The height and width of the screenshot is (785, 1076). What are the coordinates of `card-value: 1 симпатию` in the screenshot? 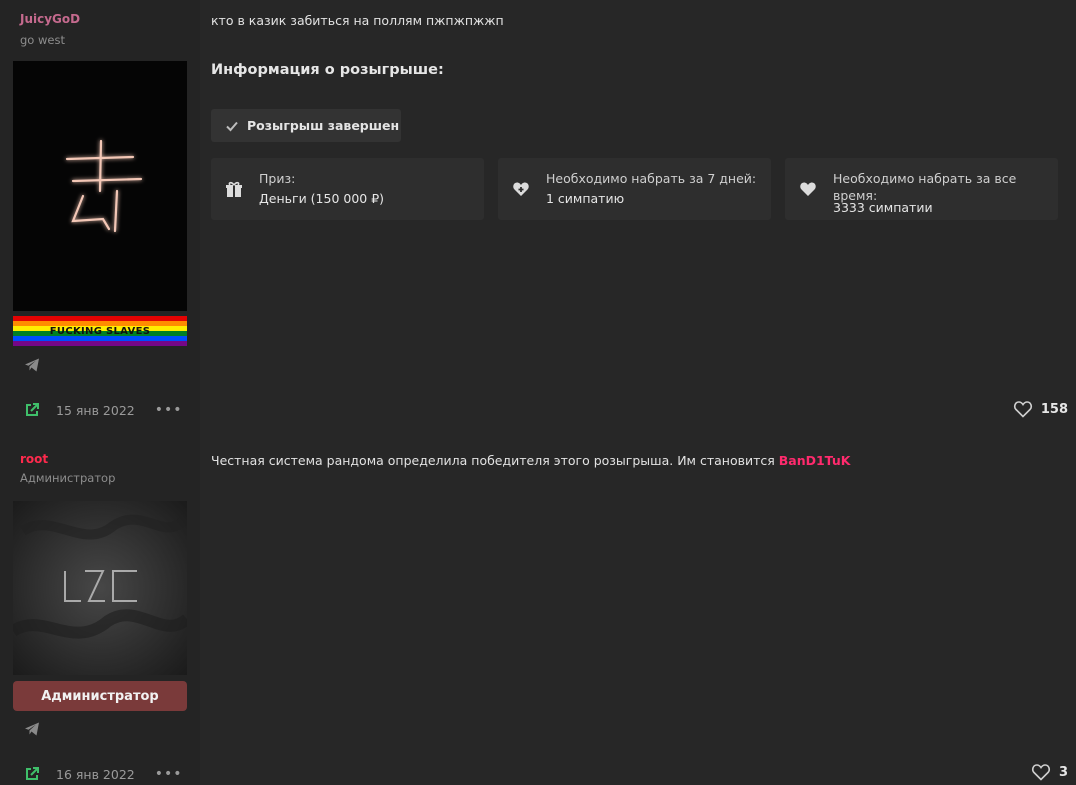 It's located at (585, 198).